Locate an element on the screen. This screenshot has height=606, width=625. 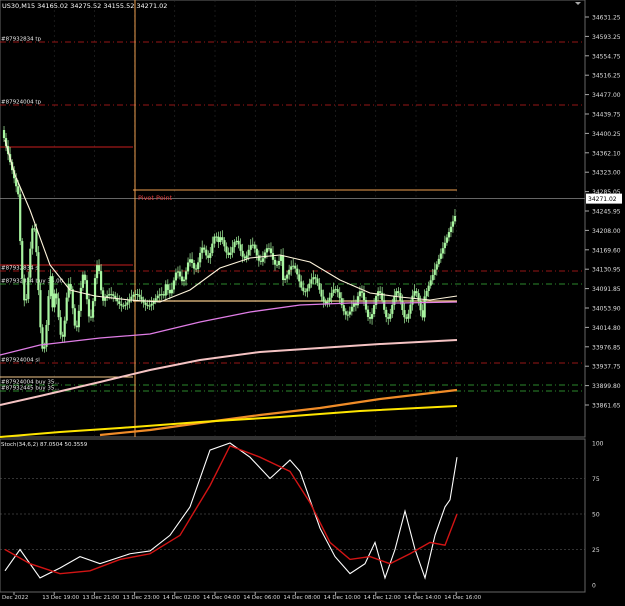
time-tick-label: 14 Dec 08:00 is located at coordinates (301, 598).